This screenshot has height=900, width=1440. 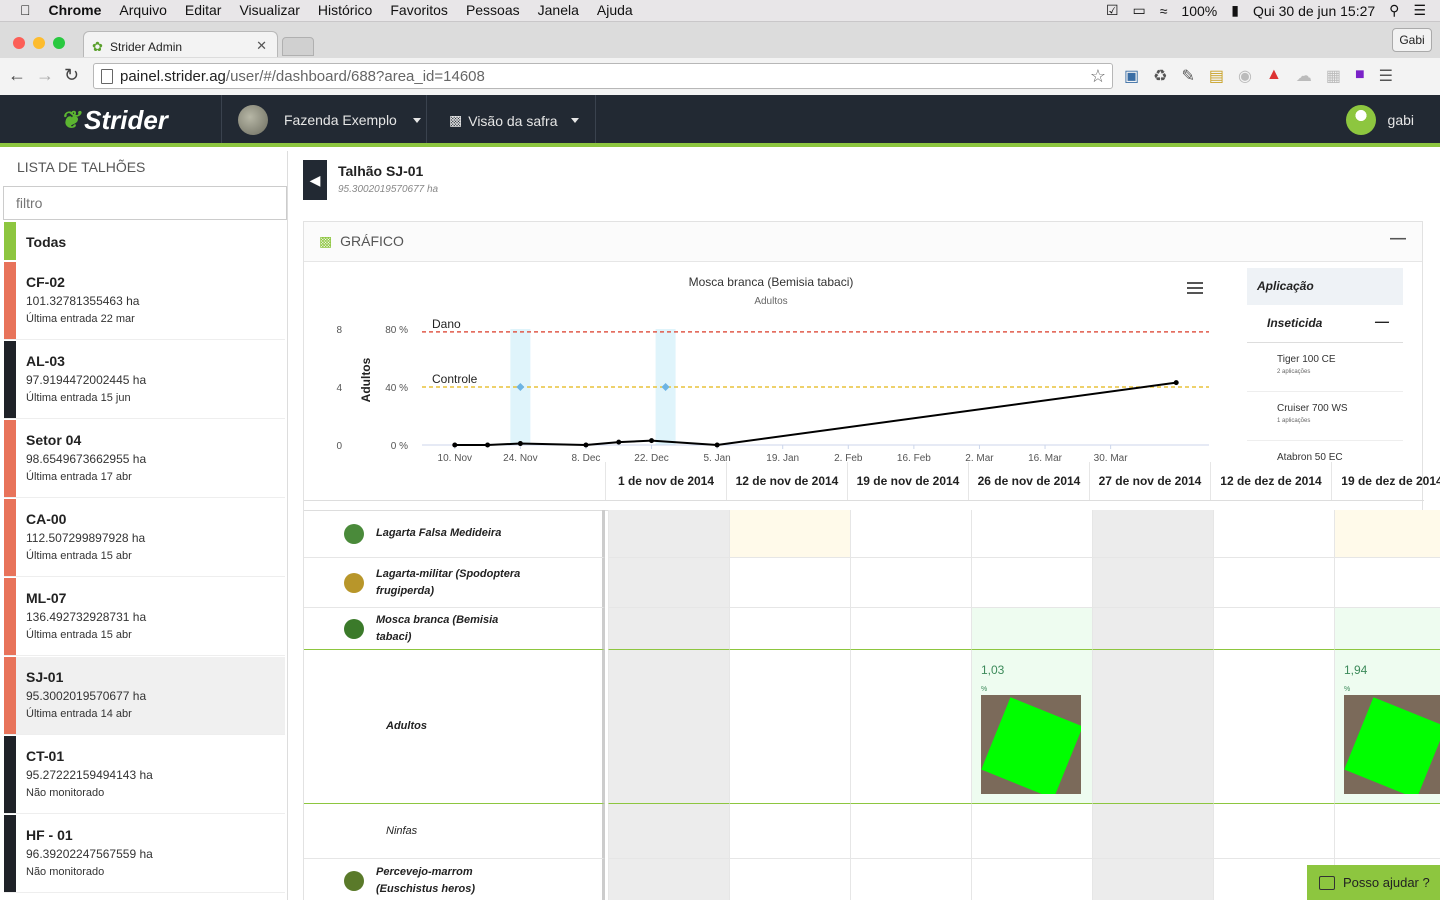 I want to click on menu-editar: Editar, so click(x=203, y=10).